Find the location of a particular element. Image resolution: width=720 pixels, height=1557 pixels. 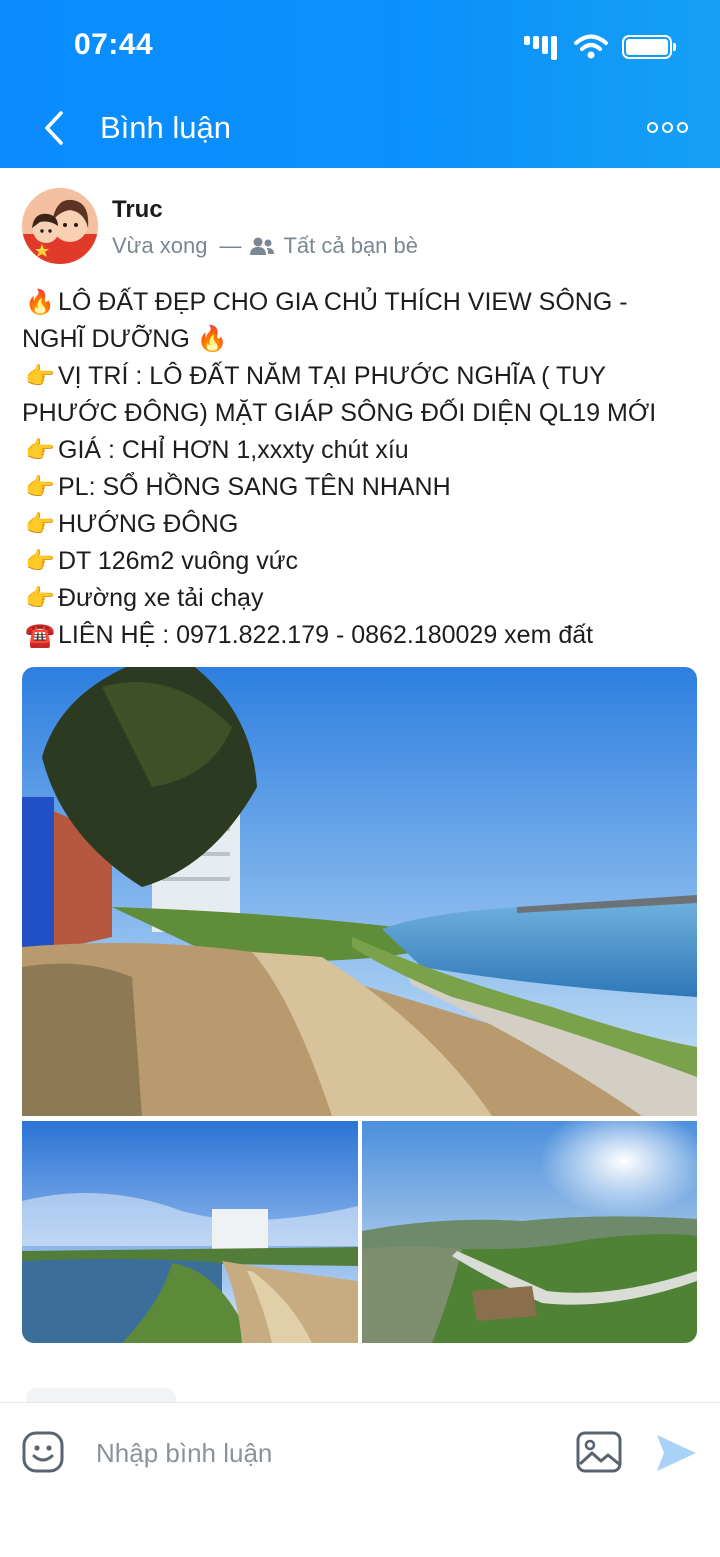

post-line-text: GIÁ : CHỈ HƠN 1,xxxty chút xíu is located at coordinates (233, 450).